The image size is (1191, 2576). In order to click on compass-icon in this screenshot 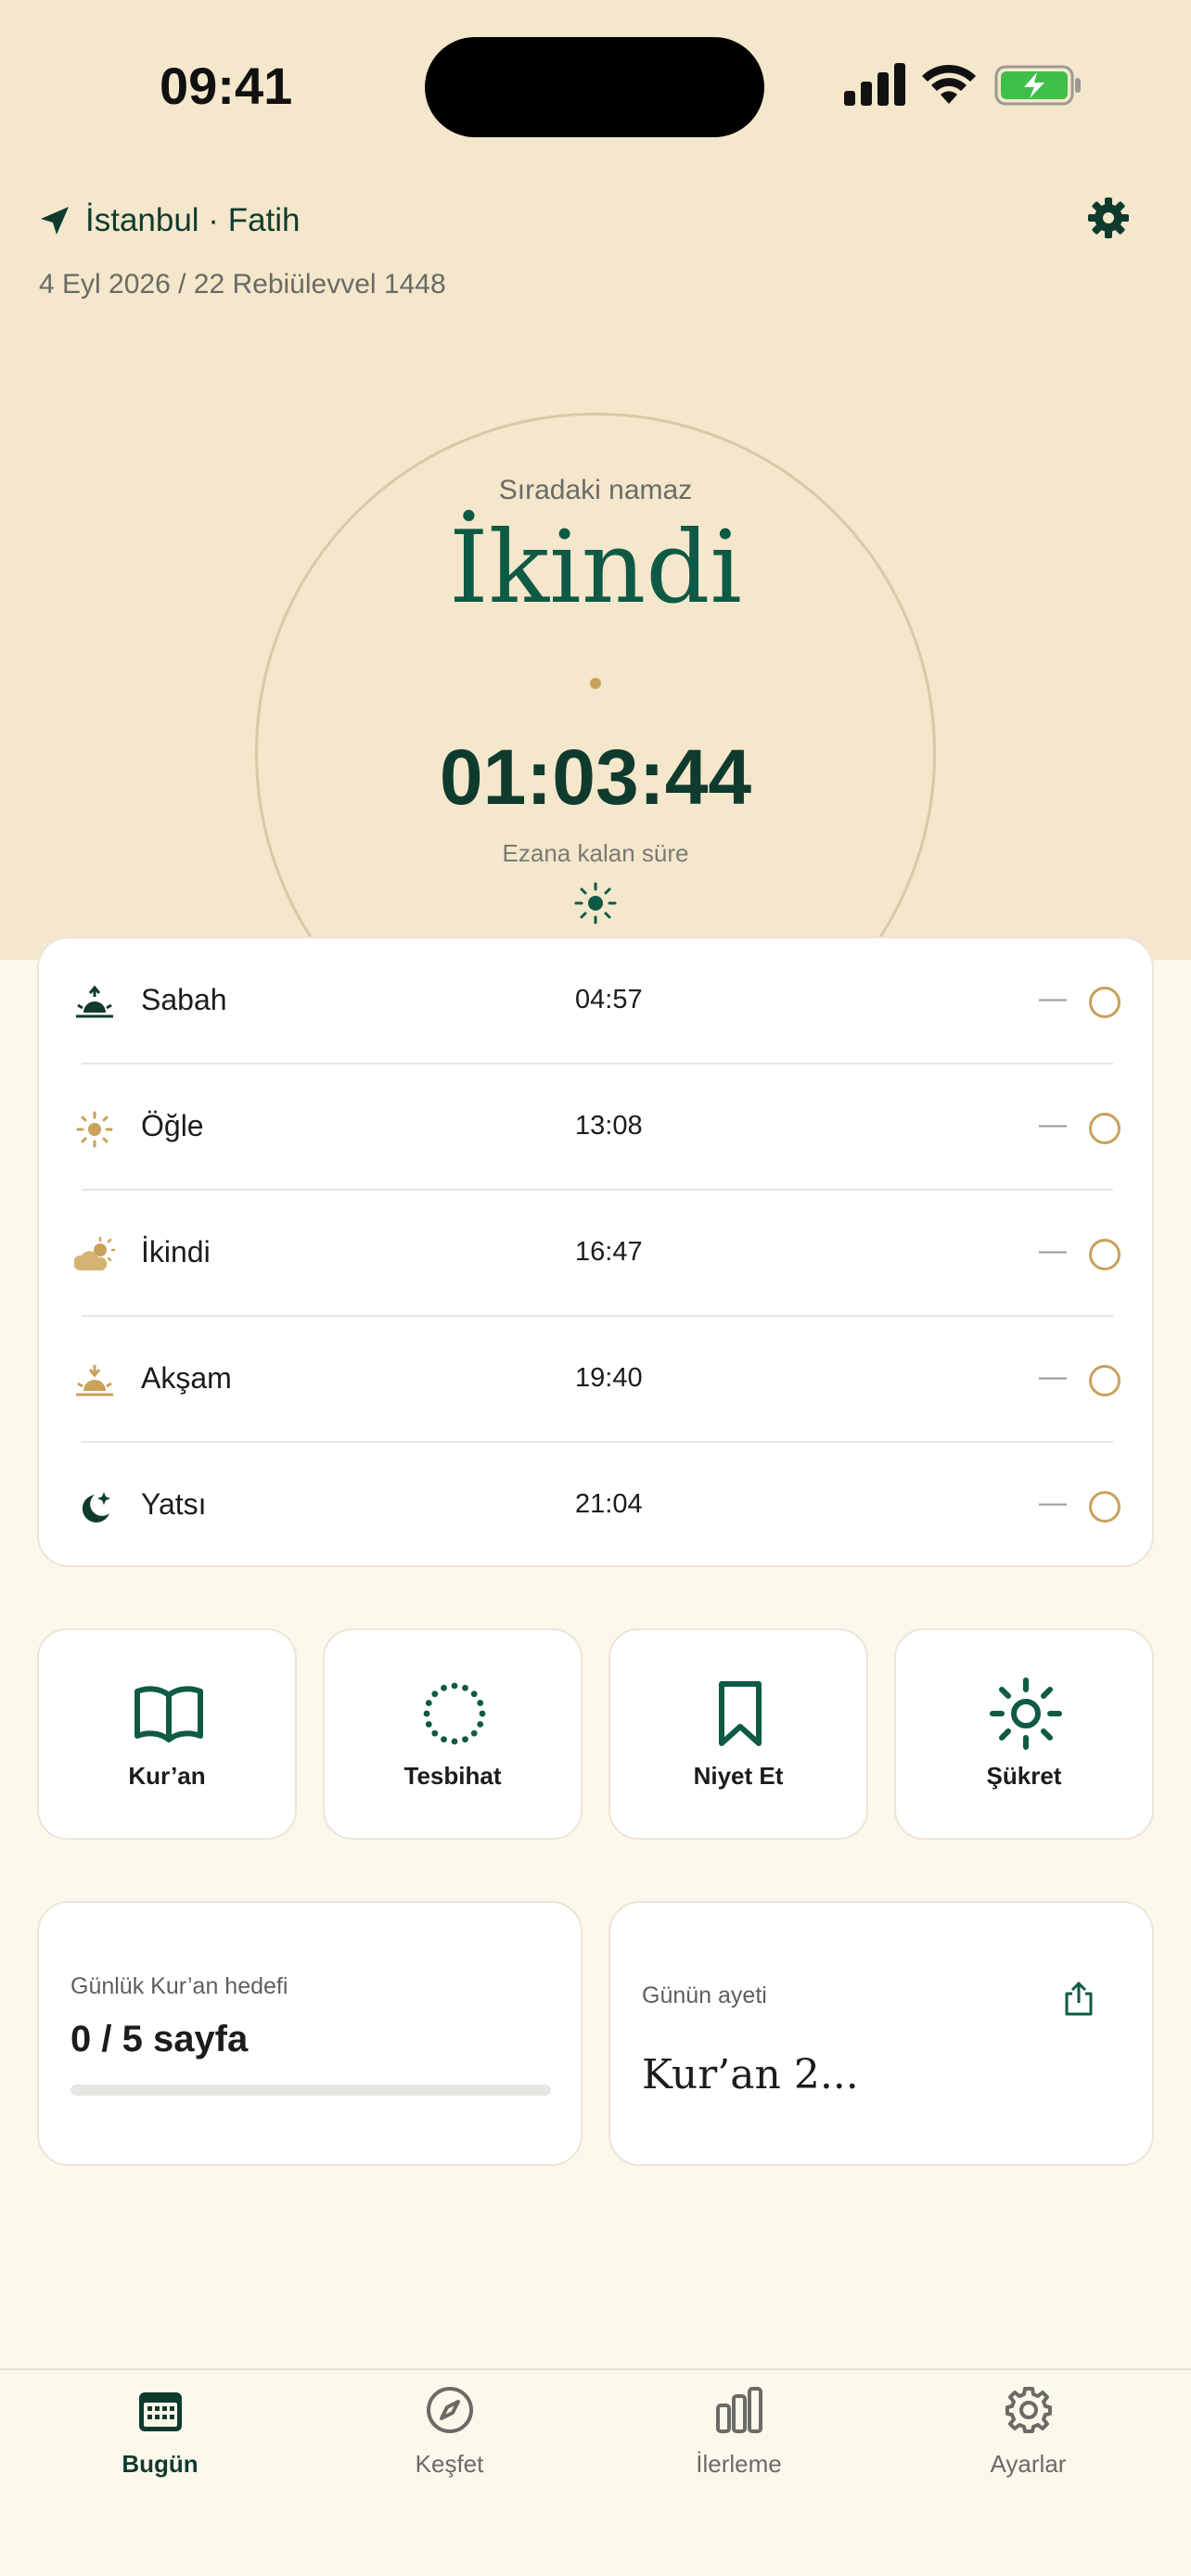, I will do `click(450, 2410)`.